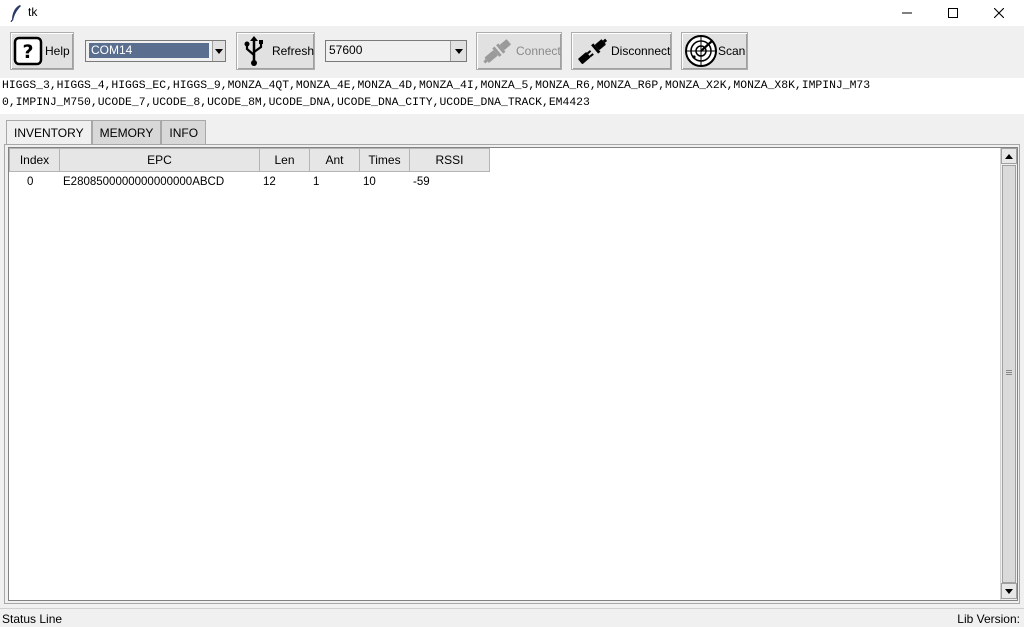 The height and width of the screenshot is (627, 1024). What do you see at coordinates (33, 12) in the screenshot?
I see `window-title: tk` at bounding box center [33, 12].